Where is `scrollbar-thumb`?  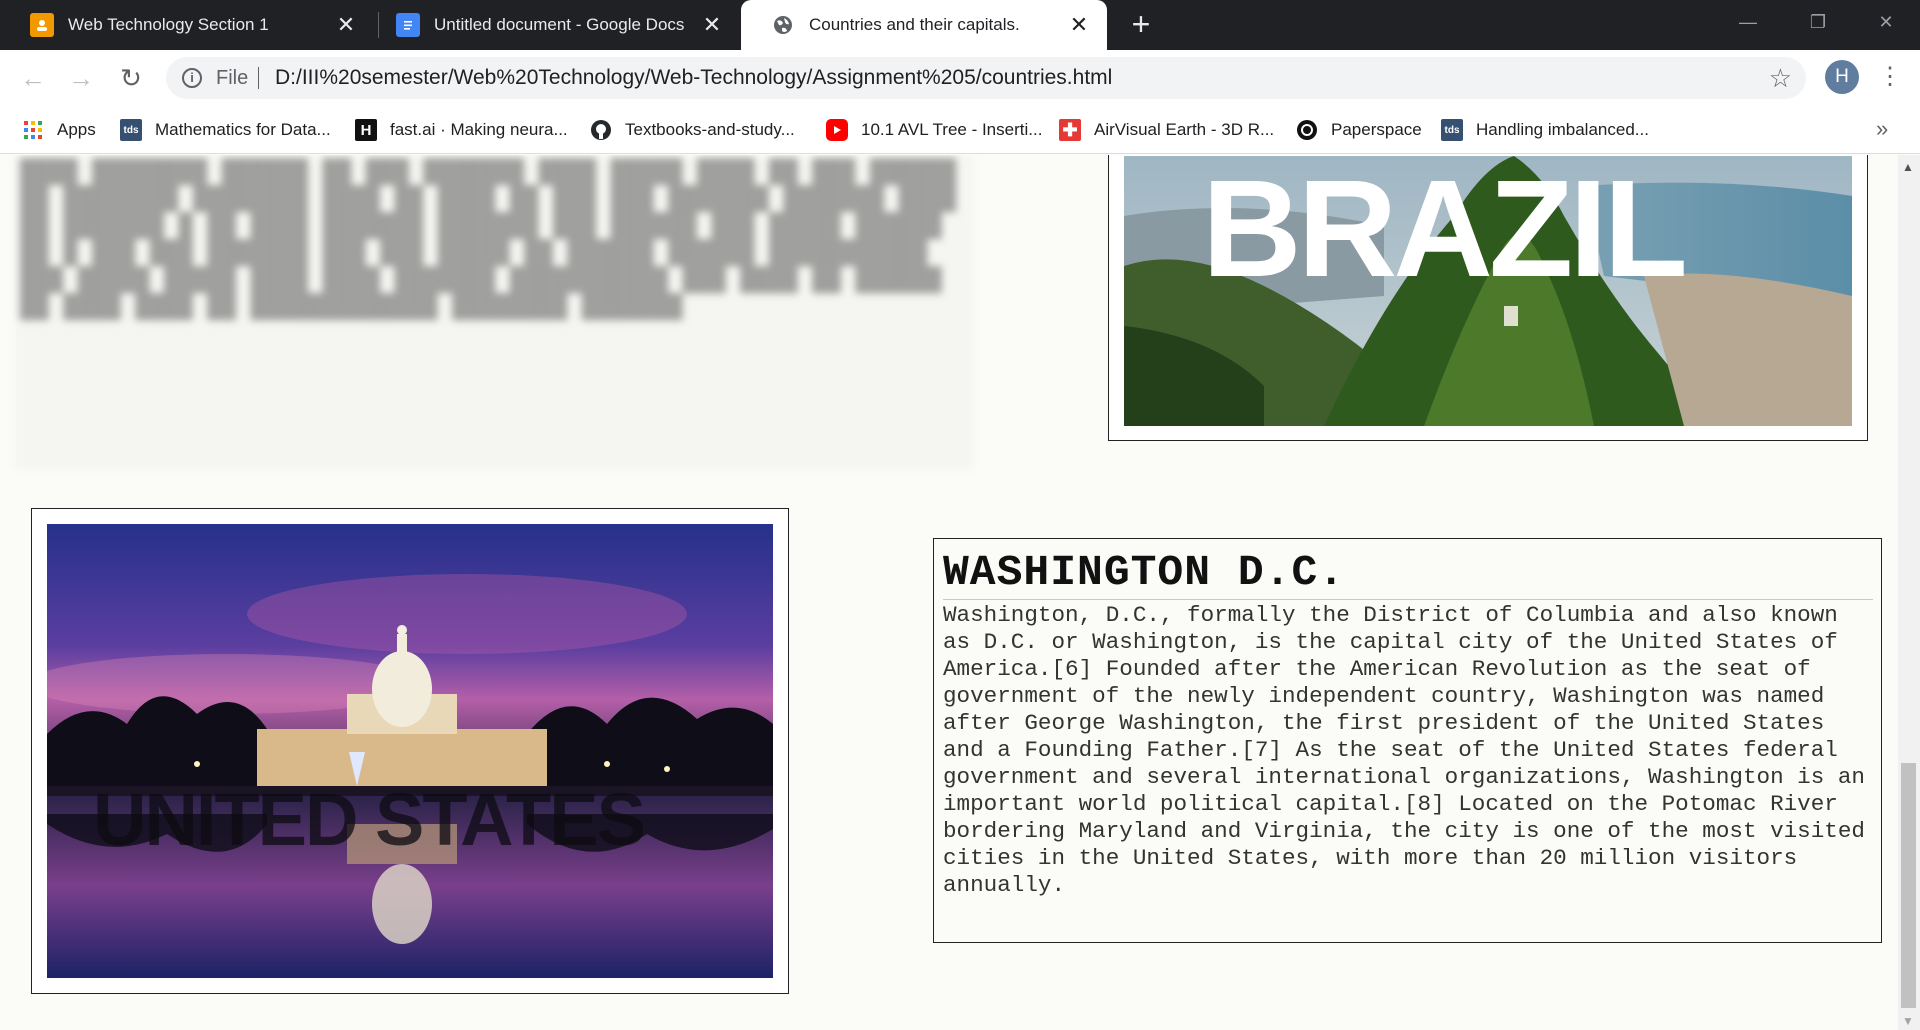 scrollbar-thumb is located at coordinates (1908, 885).